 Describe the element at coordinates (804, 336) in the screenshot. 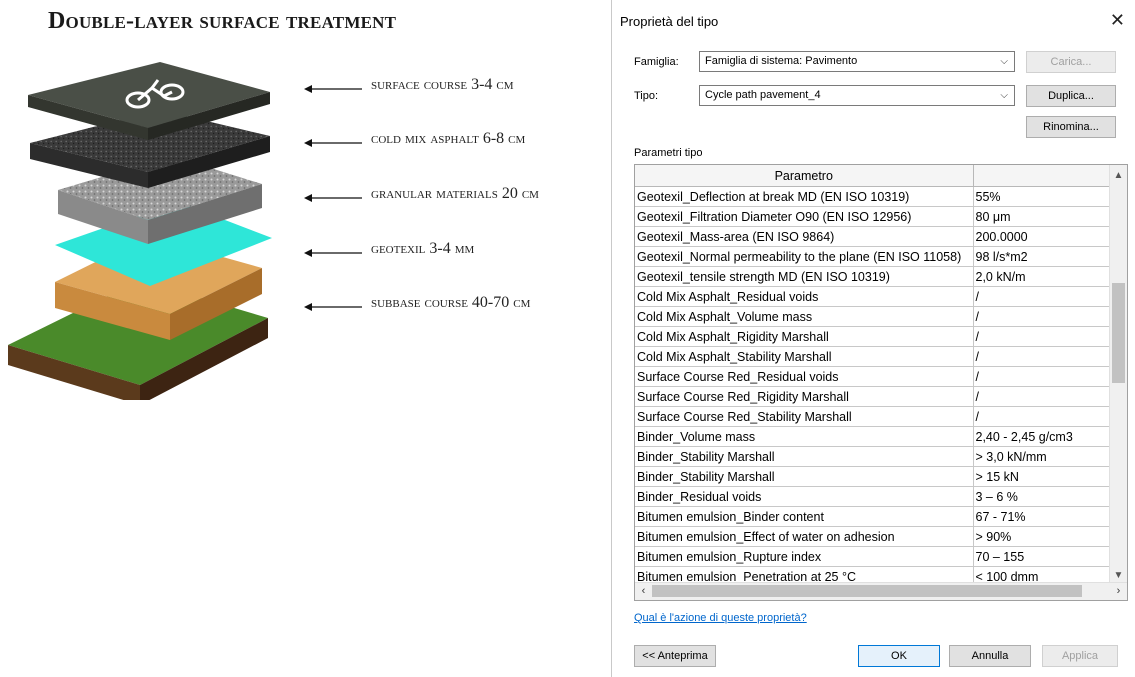

I see `param-name: Cold Mix Asphalt_Rigidity Marshall` at that location.